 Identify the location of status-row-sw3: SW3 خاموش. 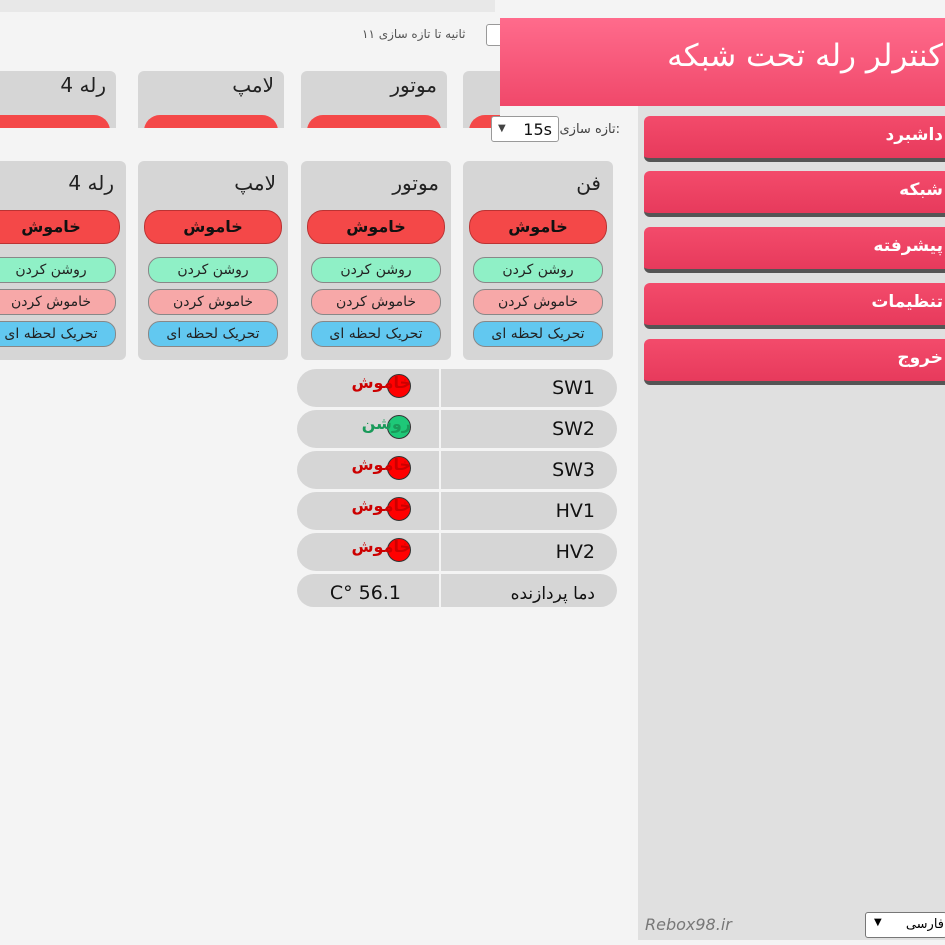
(457, 470).